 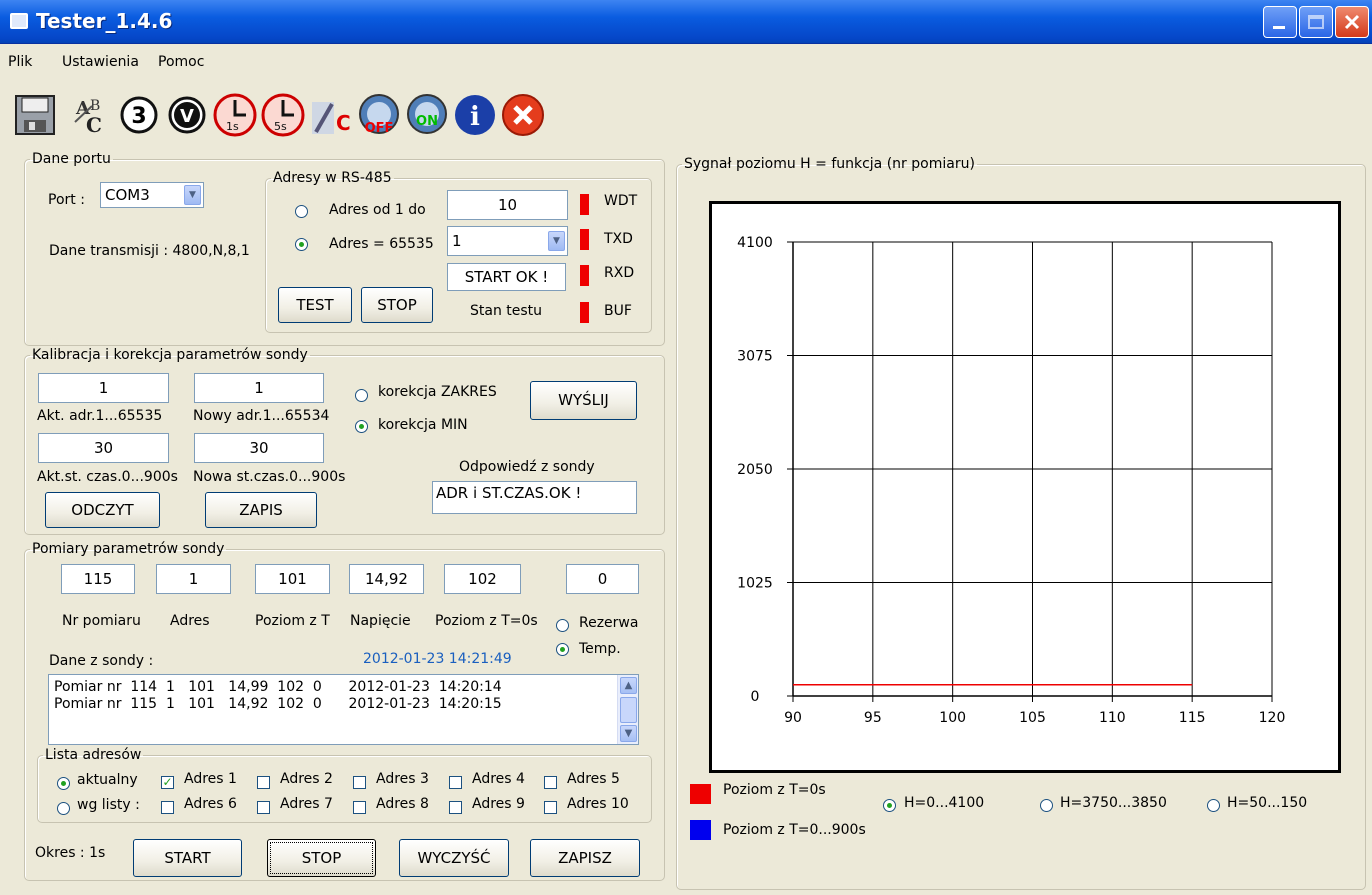 I want to click on x-tick-label: 100, so click(x=952, y=718).